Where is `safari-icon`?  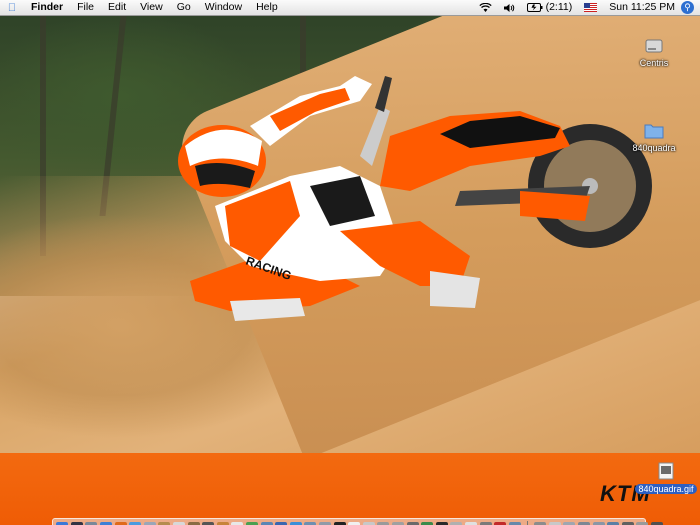 safari-icon is located at coordinates (106, 523).